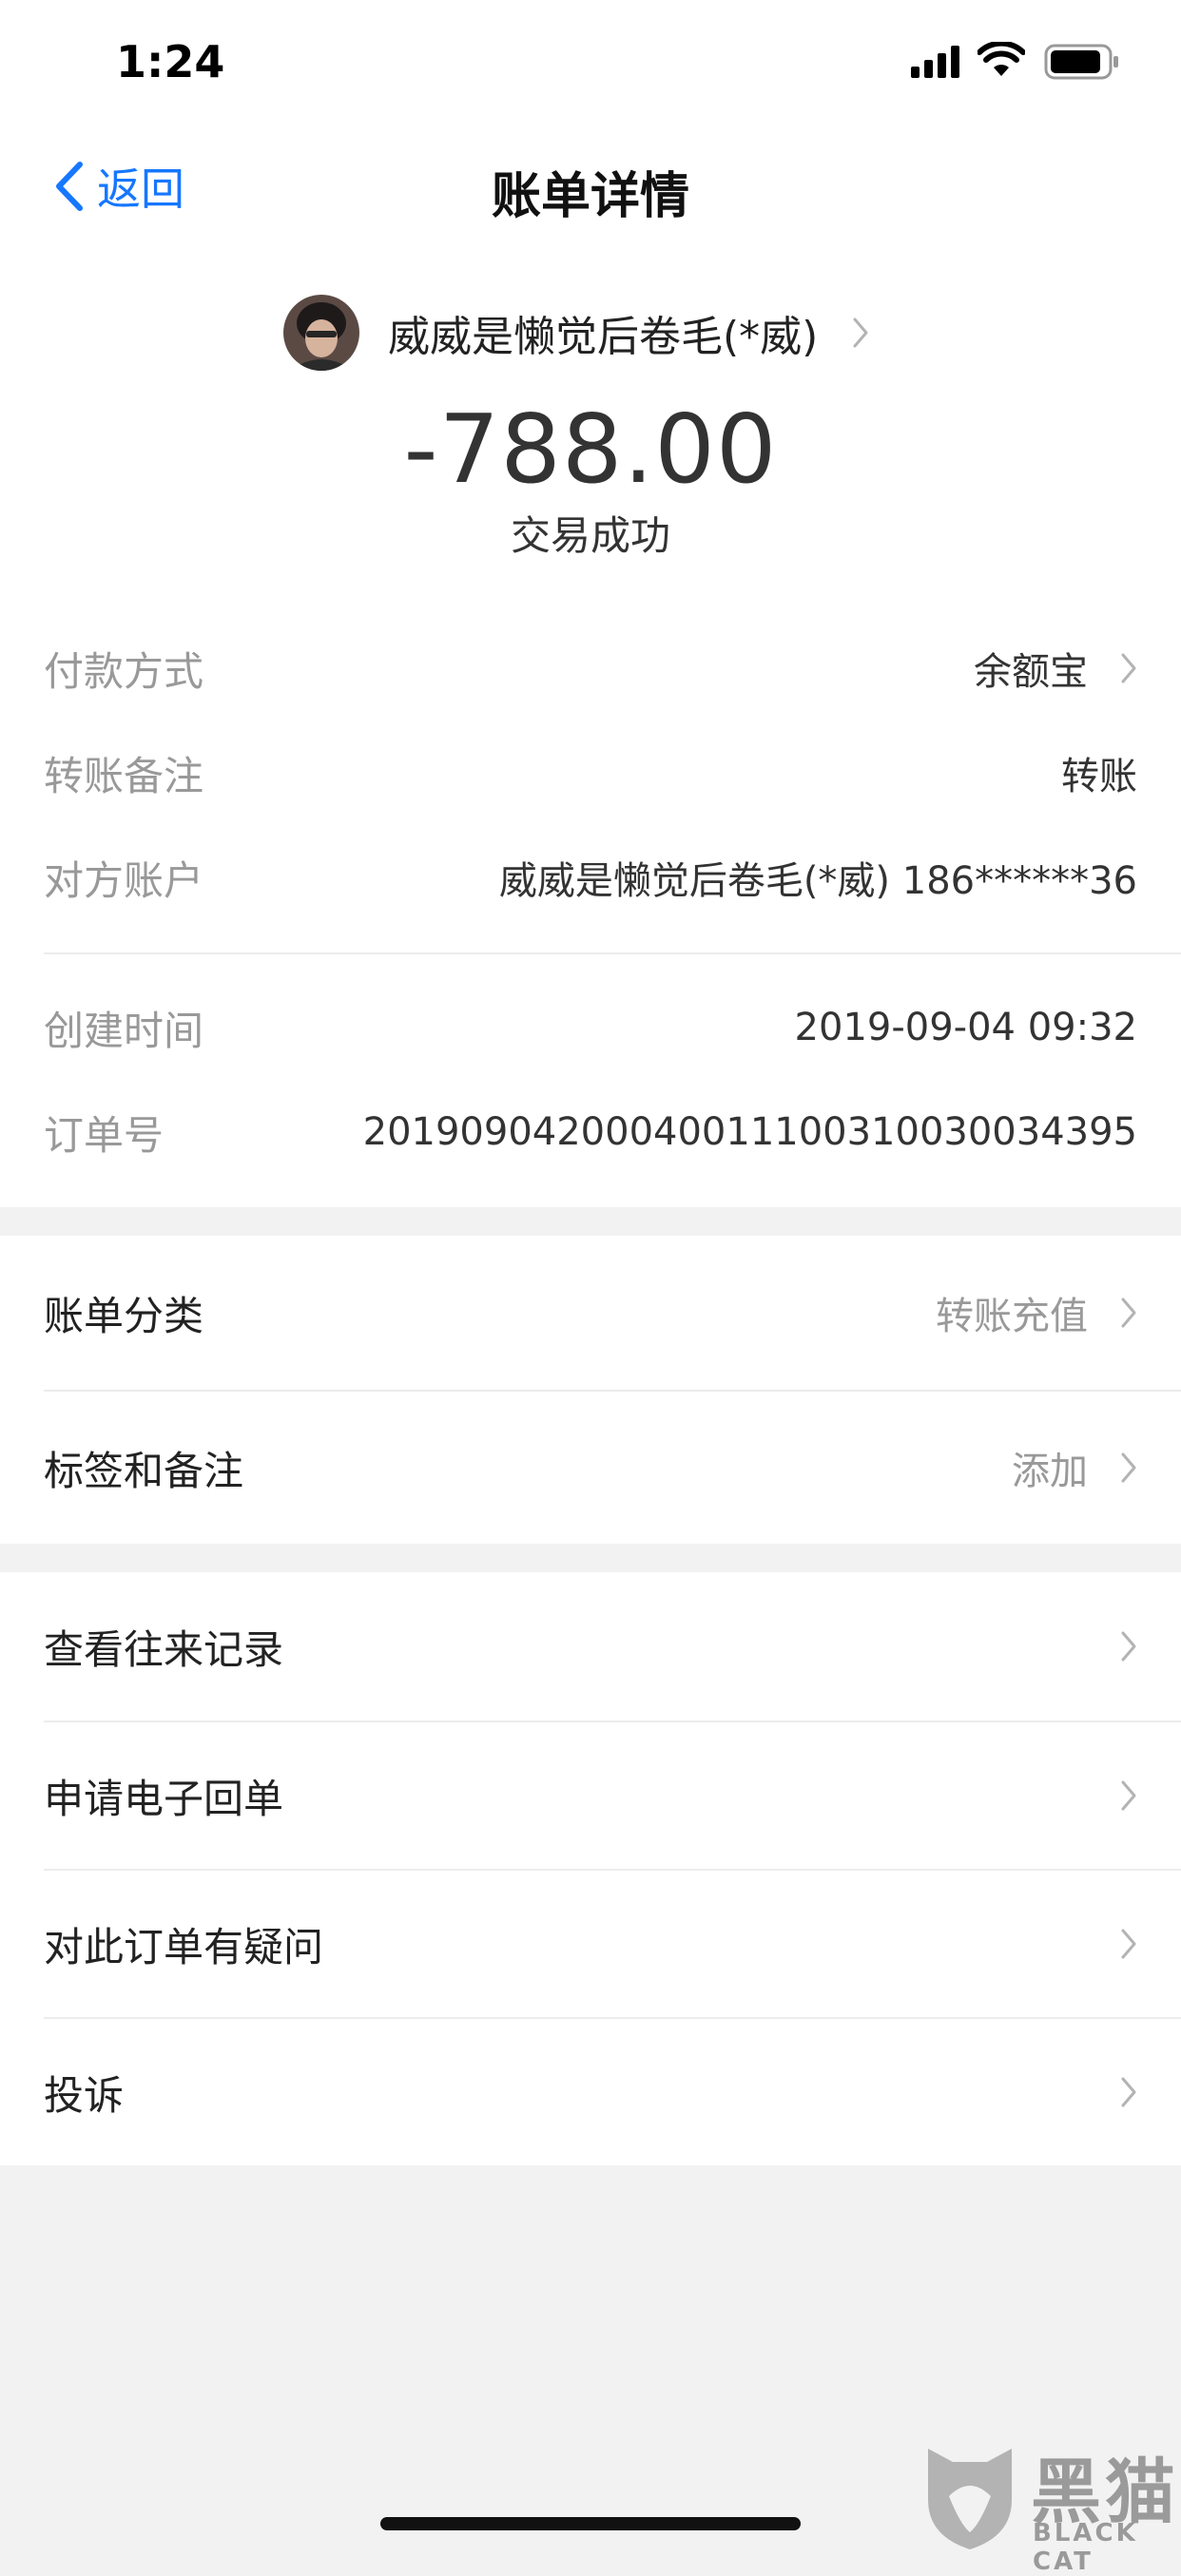 This screenshot has width=1181, height=2576. What do you see at coordinates (612, 953) in the screenshot?
I see `divider` at bounding box center [612, 953].